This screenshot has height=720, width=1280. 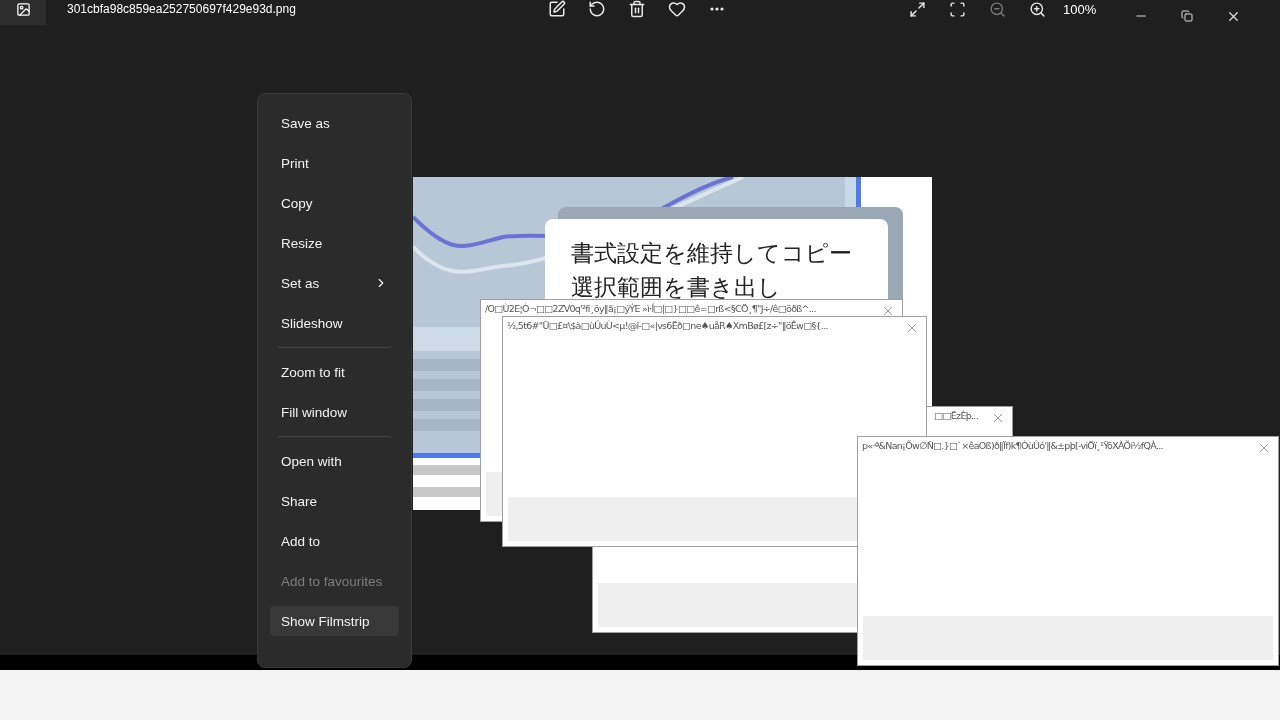 I want to click on menu-item: Set as, so click(x=334, y=283).